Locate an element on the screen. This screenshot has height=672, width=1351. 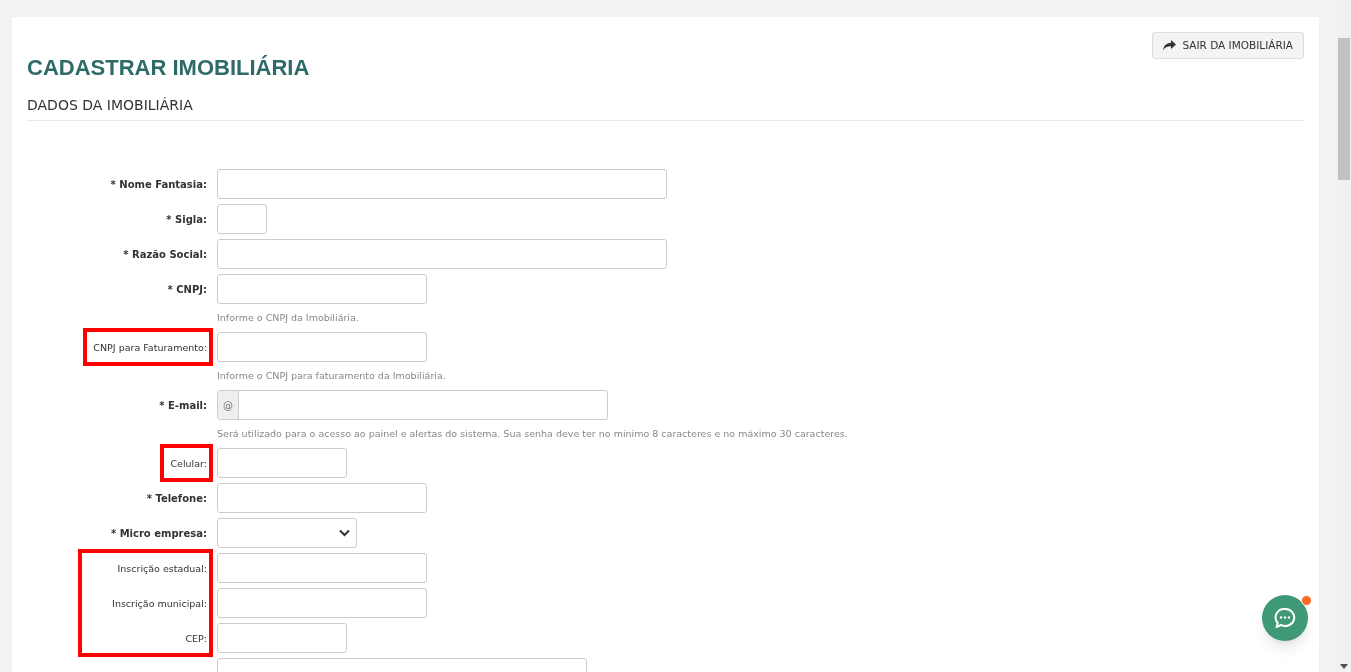
scroll-down-arrow-icon is located at coordinates (1344, 666).